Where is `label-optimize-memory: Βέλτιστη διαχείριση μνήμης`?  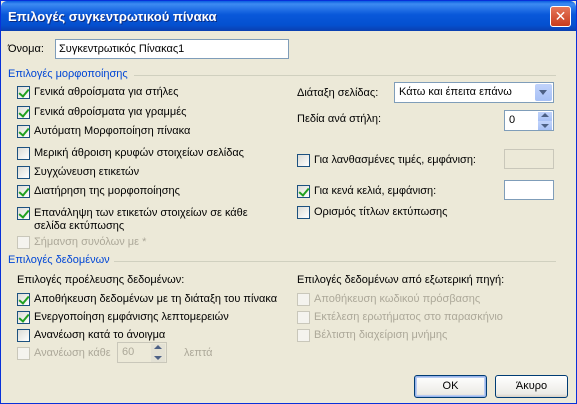 label-optimize-memory: Βέλτιστη διαχείριση μνήμης is located at coordinates (381, 335).